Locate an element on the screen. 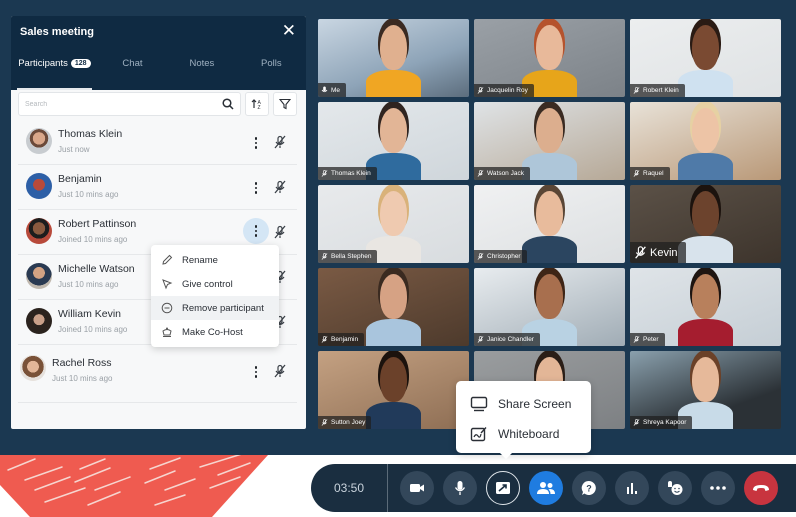 The image size is (796, 517). meeting-title: Sales meeting is located at coordinates (57, 32).